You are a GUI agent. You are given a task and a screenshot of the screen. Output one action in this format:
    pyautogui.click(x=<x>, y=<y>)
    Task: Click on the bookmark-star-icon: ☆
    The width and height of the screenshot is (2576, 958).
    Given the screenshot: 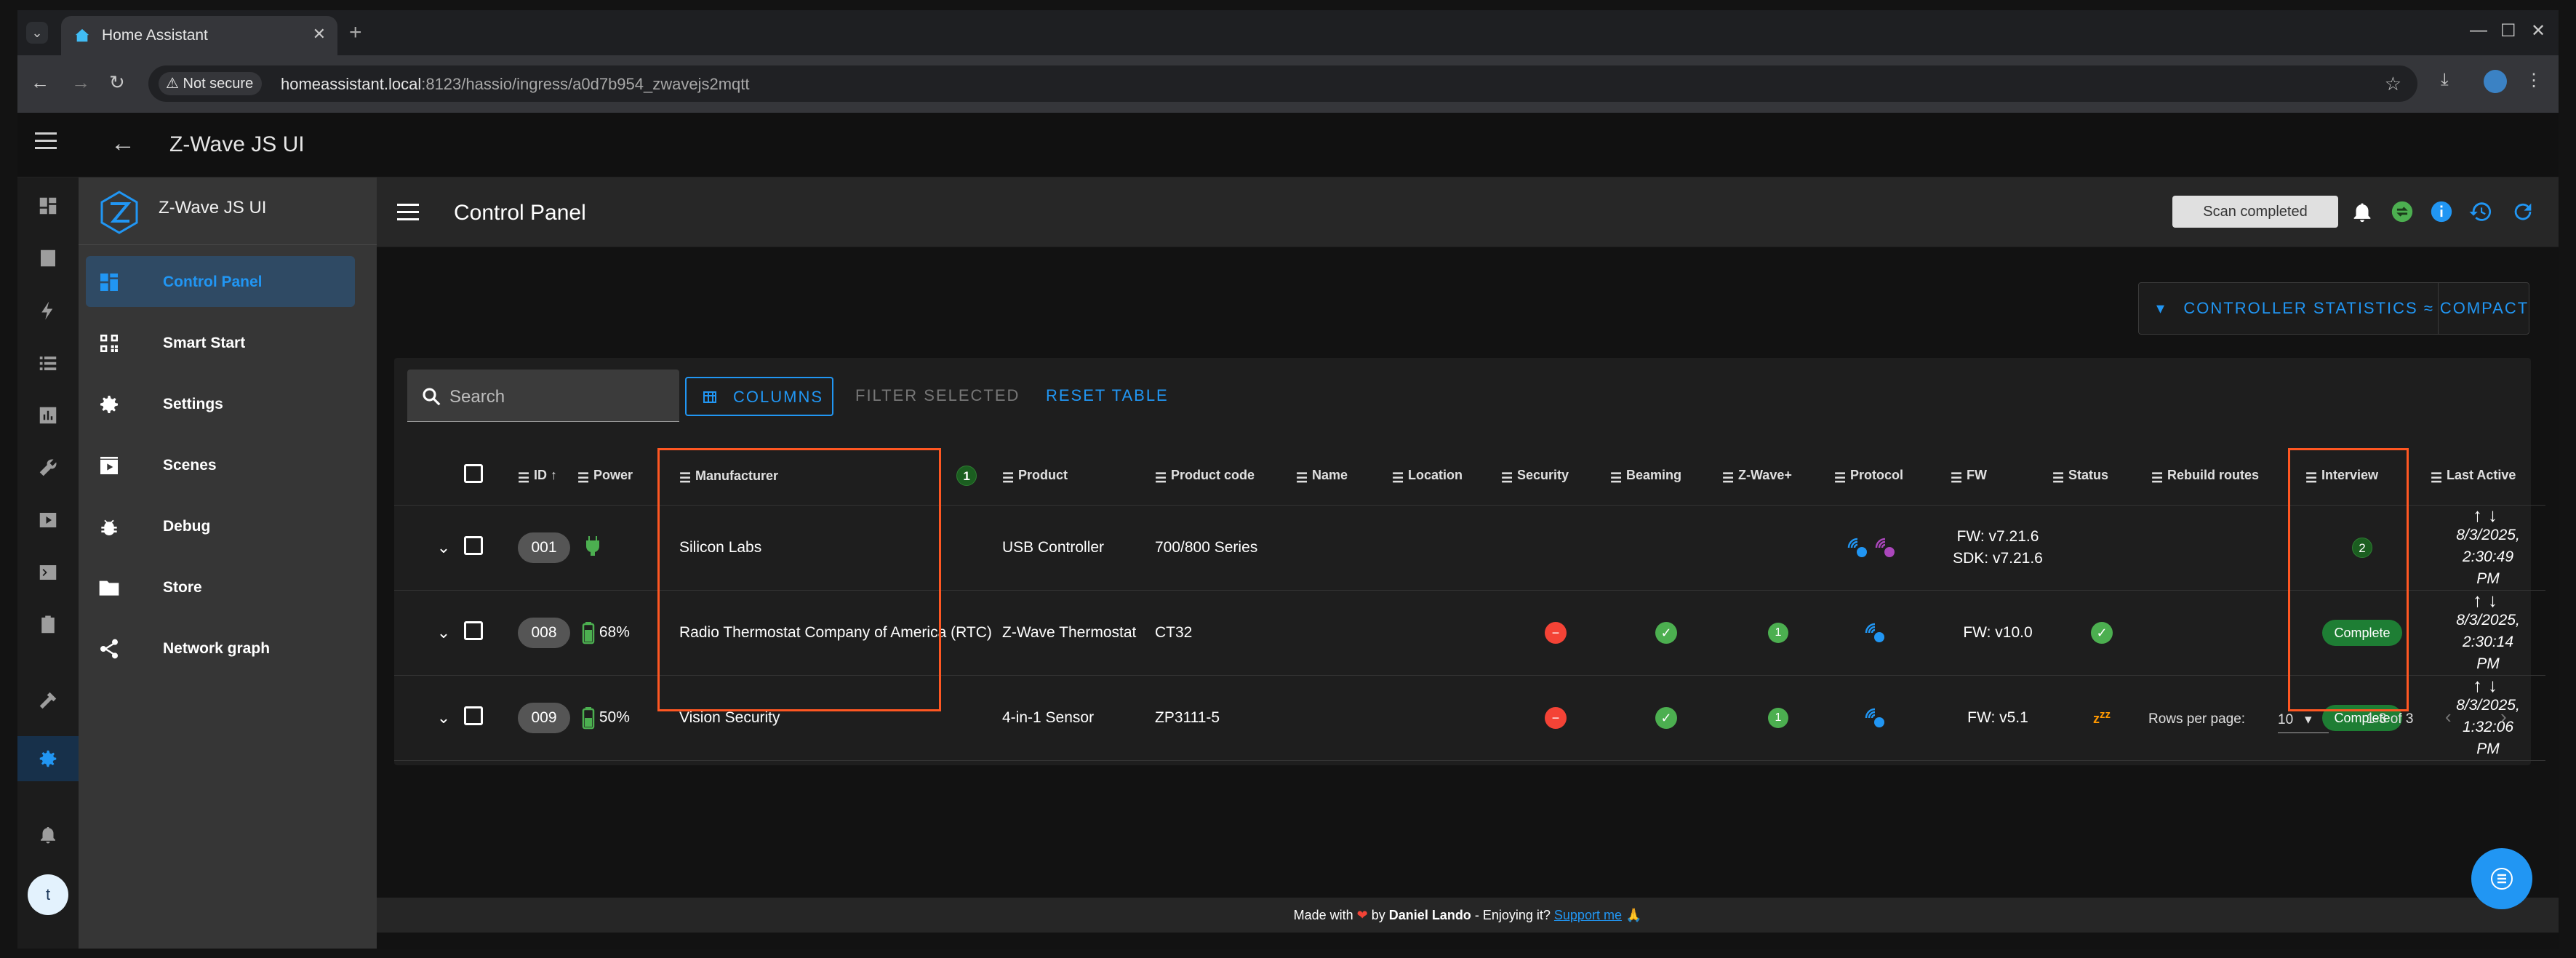 What is the action you would take?
    pyautogui.click(x=2393, y=84)
    